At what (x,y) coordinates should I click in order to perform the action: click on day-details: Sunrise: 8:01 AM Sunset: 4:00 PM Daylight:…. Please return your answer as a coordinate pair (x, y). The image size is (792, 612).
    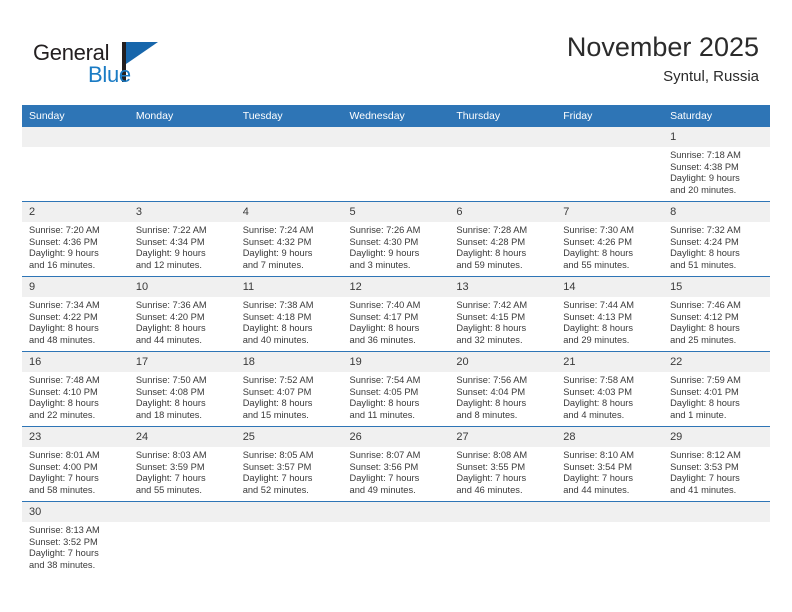
    Looking at the image, I should click on (75, 471).